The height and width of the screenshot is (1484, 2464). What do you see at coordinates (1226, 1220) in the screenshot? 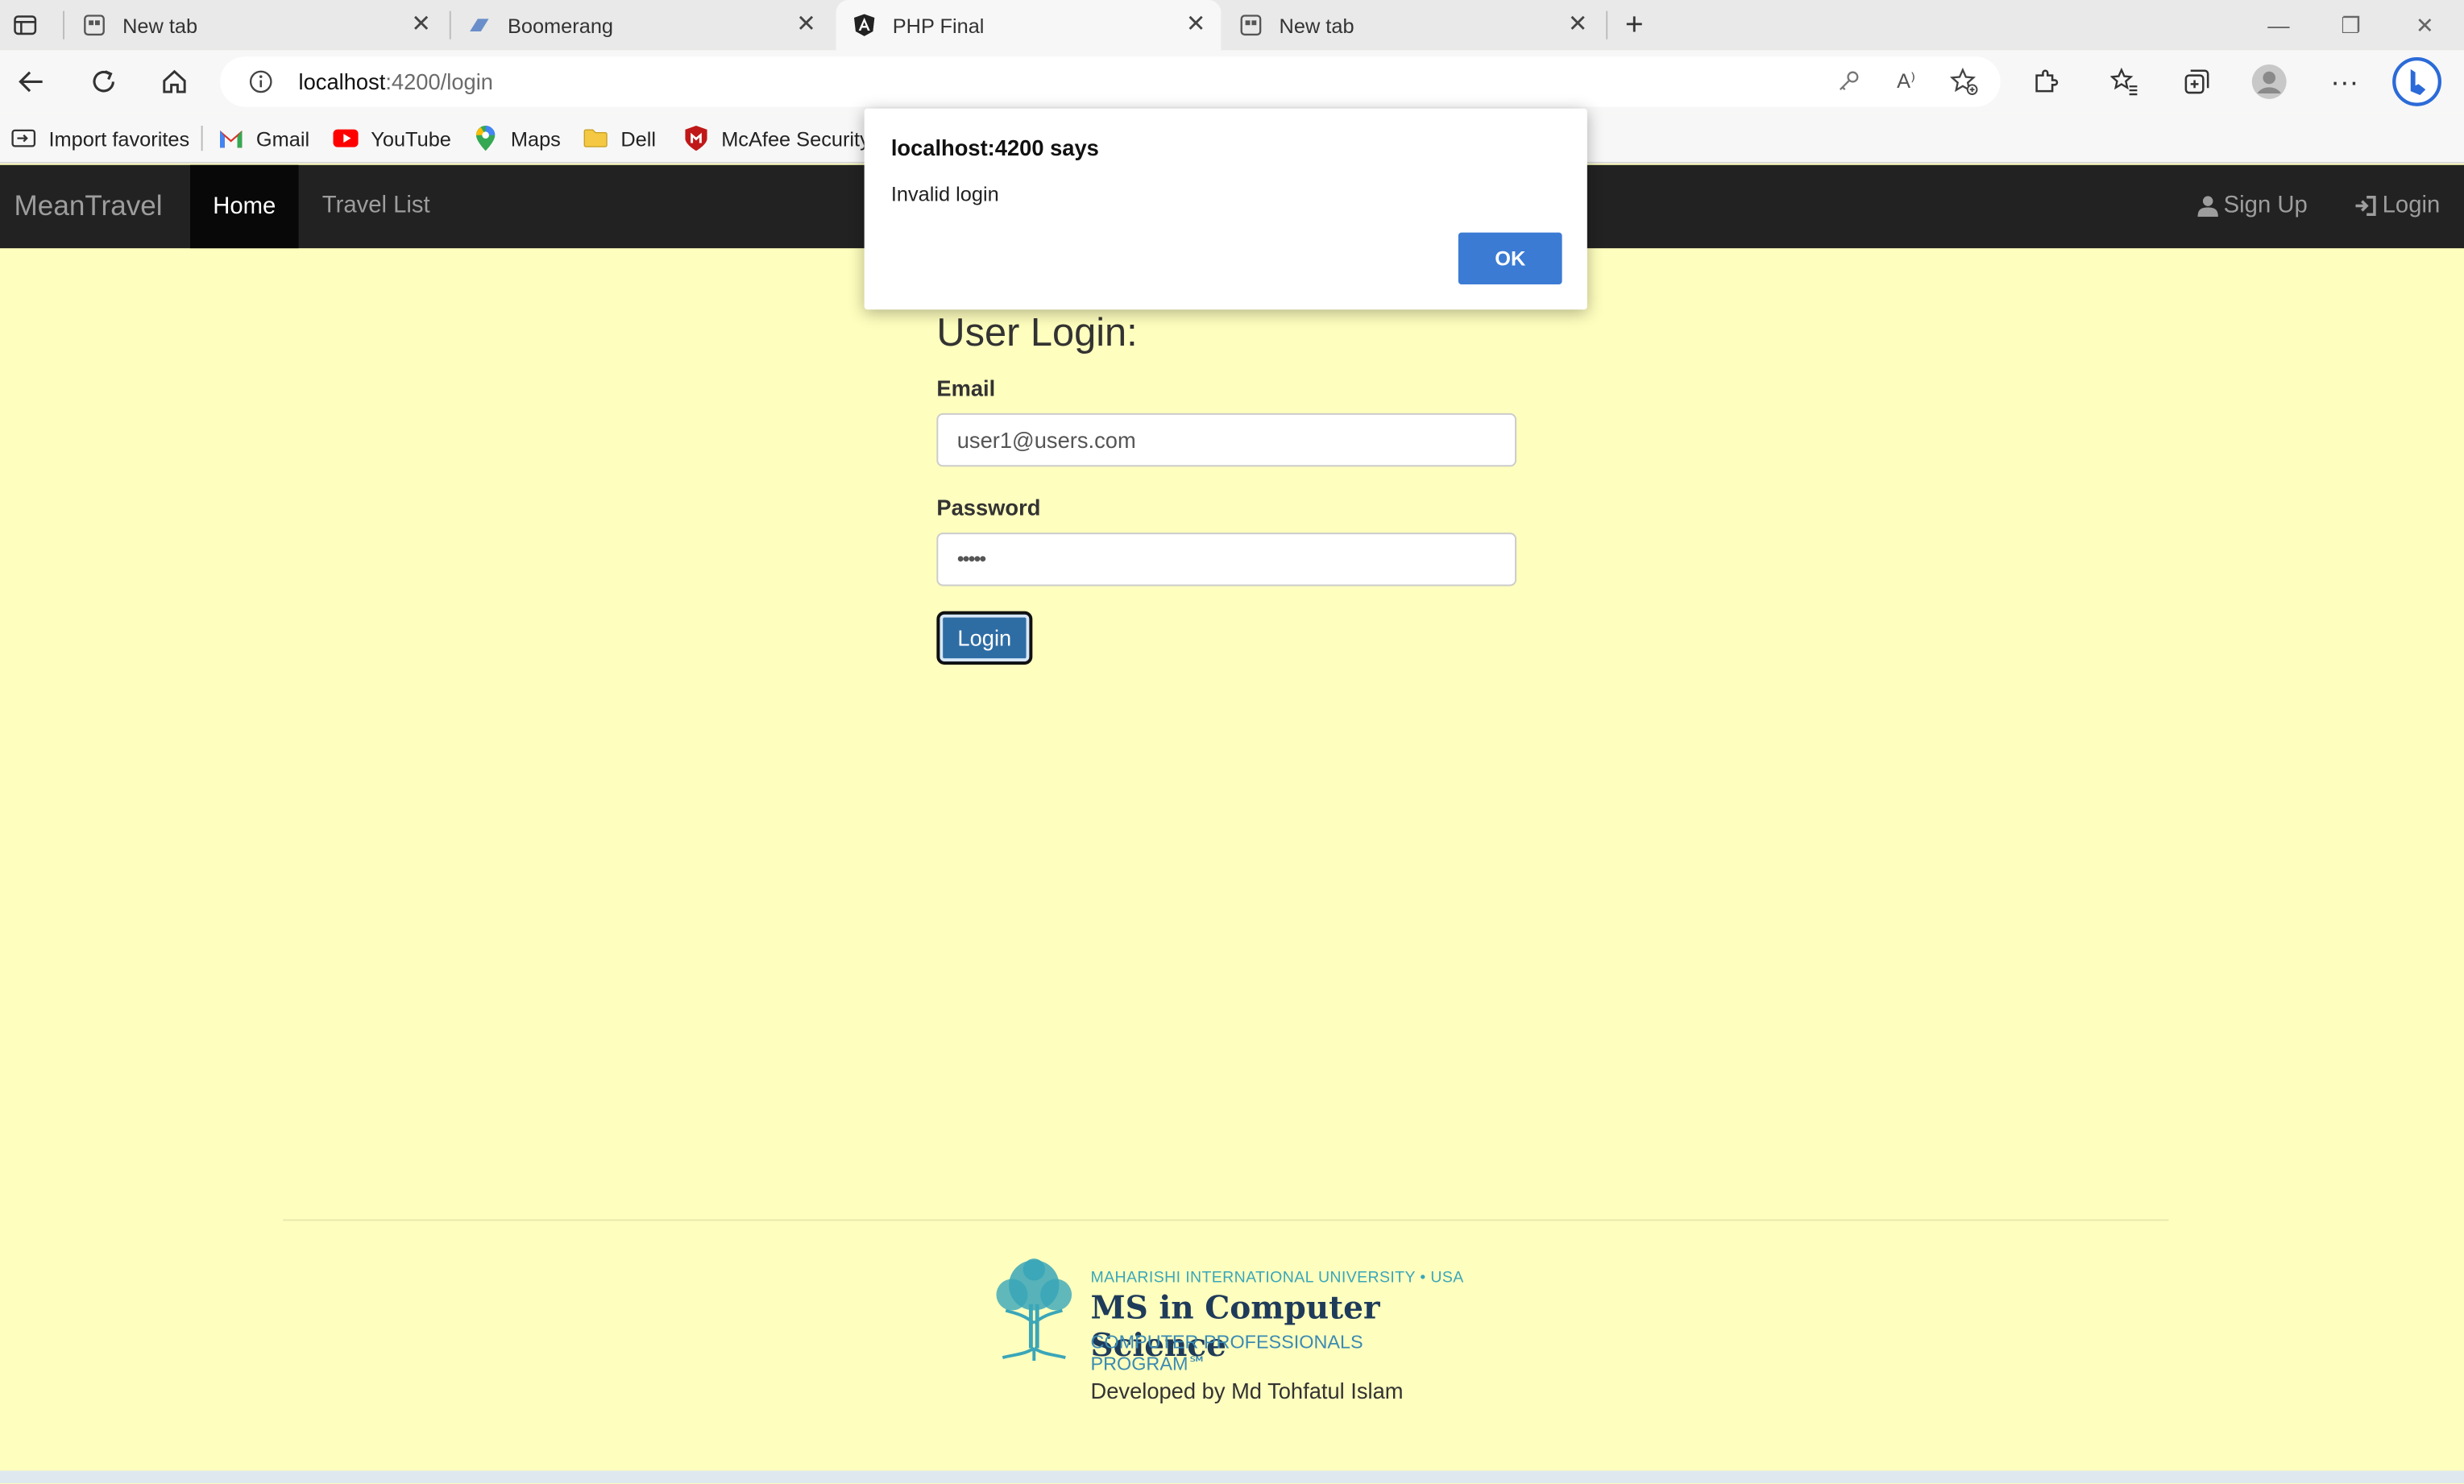
I see `footer-divider` at bounding box center [1226, 1220].